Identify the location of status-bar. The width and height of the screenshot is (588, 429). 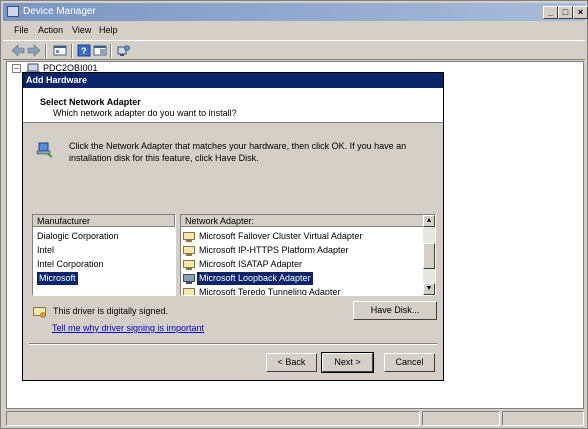
(295, 418).